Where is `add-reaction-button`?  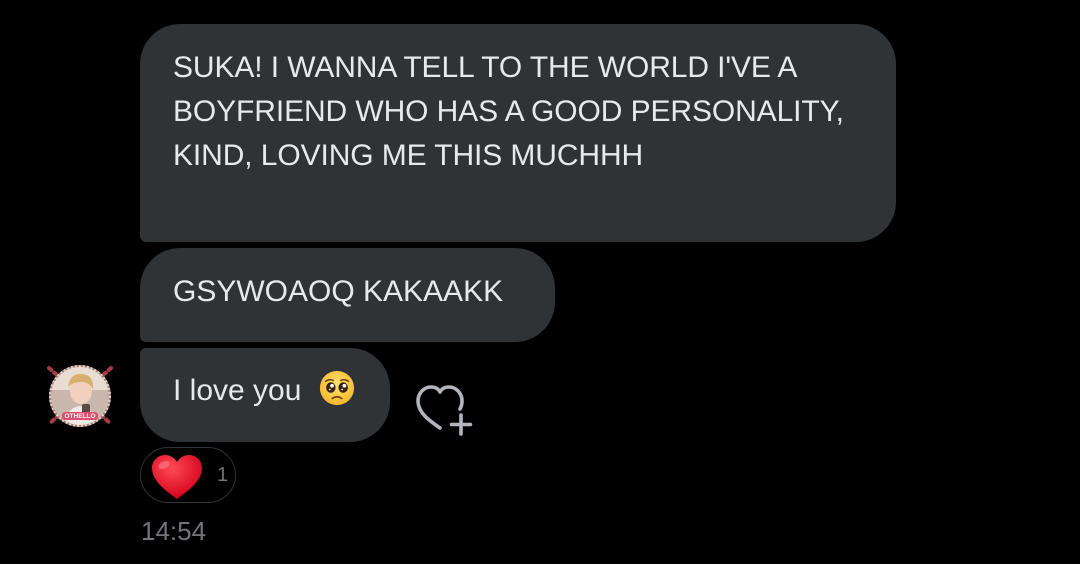 add-reaction-button is located at coordinates (444, 411).